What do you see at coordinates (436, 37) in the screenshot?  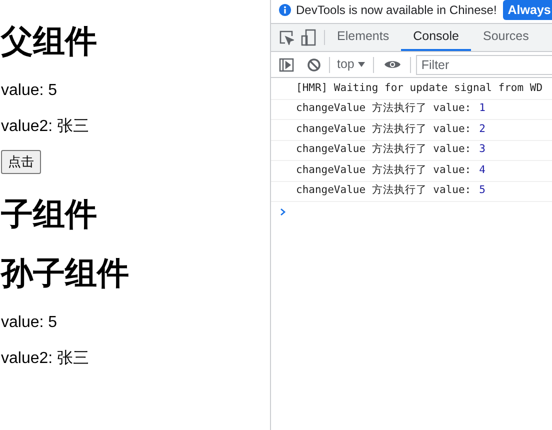 I see `devtools-tab: Console` at bounding box center [436, 37].